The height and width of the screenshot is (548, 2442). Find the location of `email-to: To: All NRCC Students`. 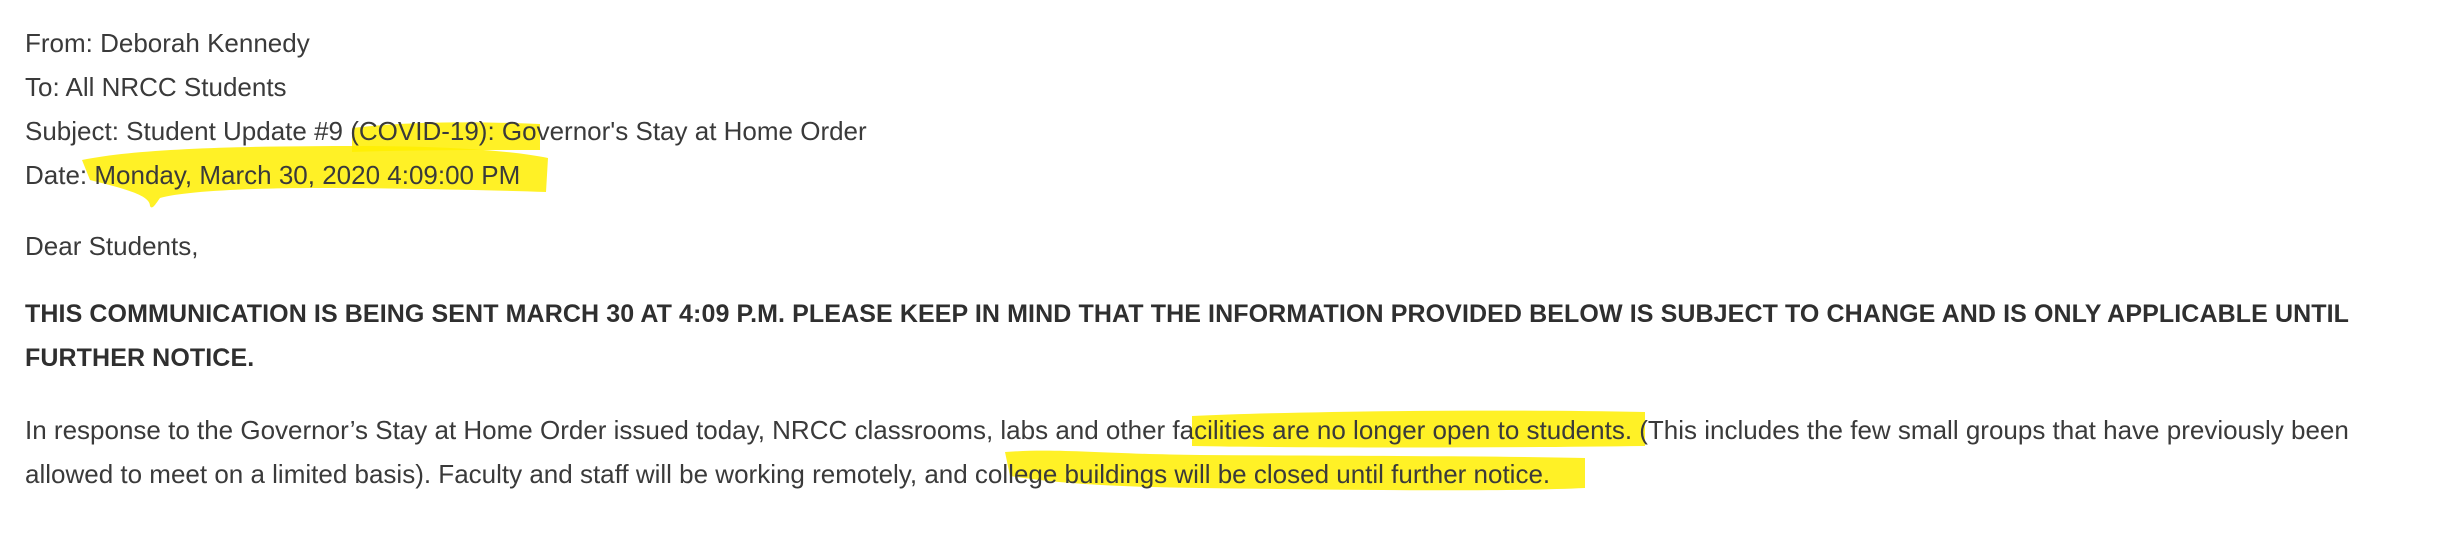

email-to: To: All NRCC Students is located at coordinates (156, 87).